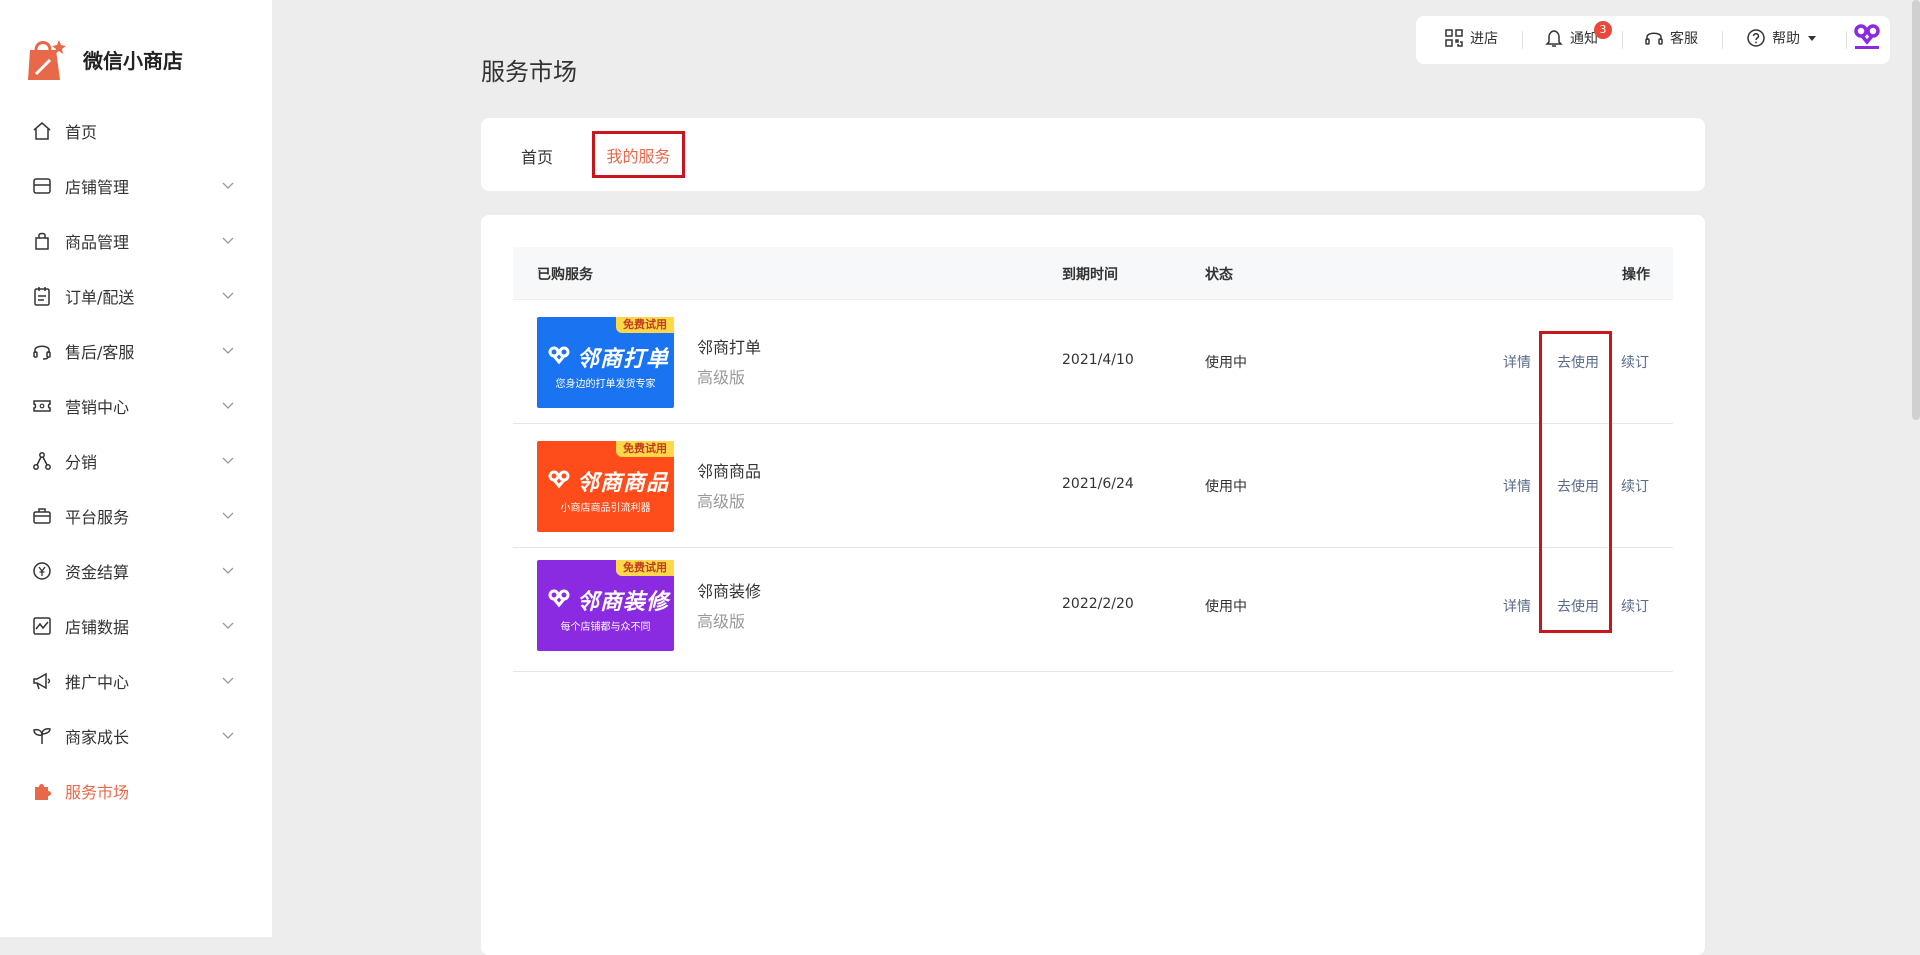 Image resolution: width=1920 pixels, height=955 pixels. Describe the element at coordinates (42, 626) in the screenshot. I see `chart-icon` at that location.